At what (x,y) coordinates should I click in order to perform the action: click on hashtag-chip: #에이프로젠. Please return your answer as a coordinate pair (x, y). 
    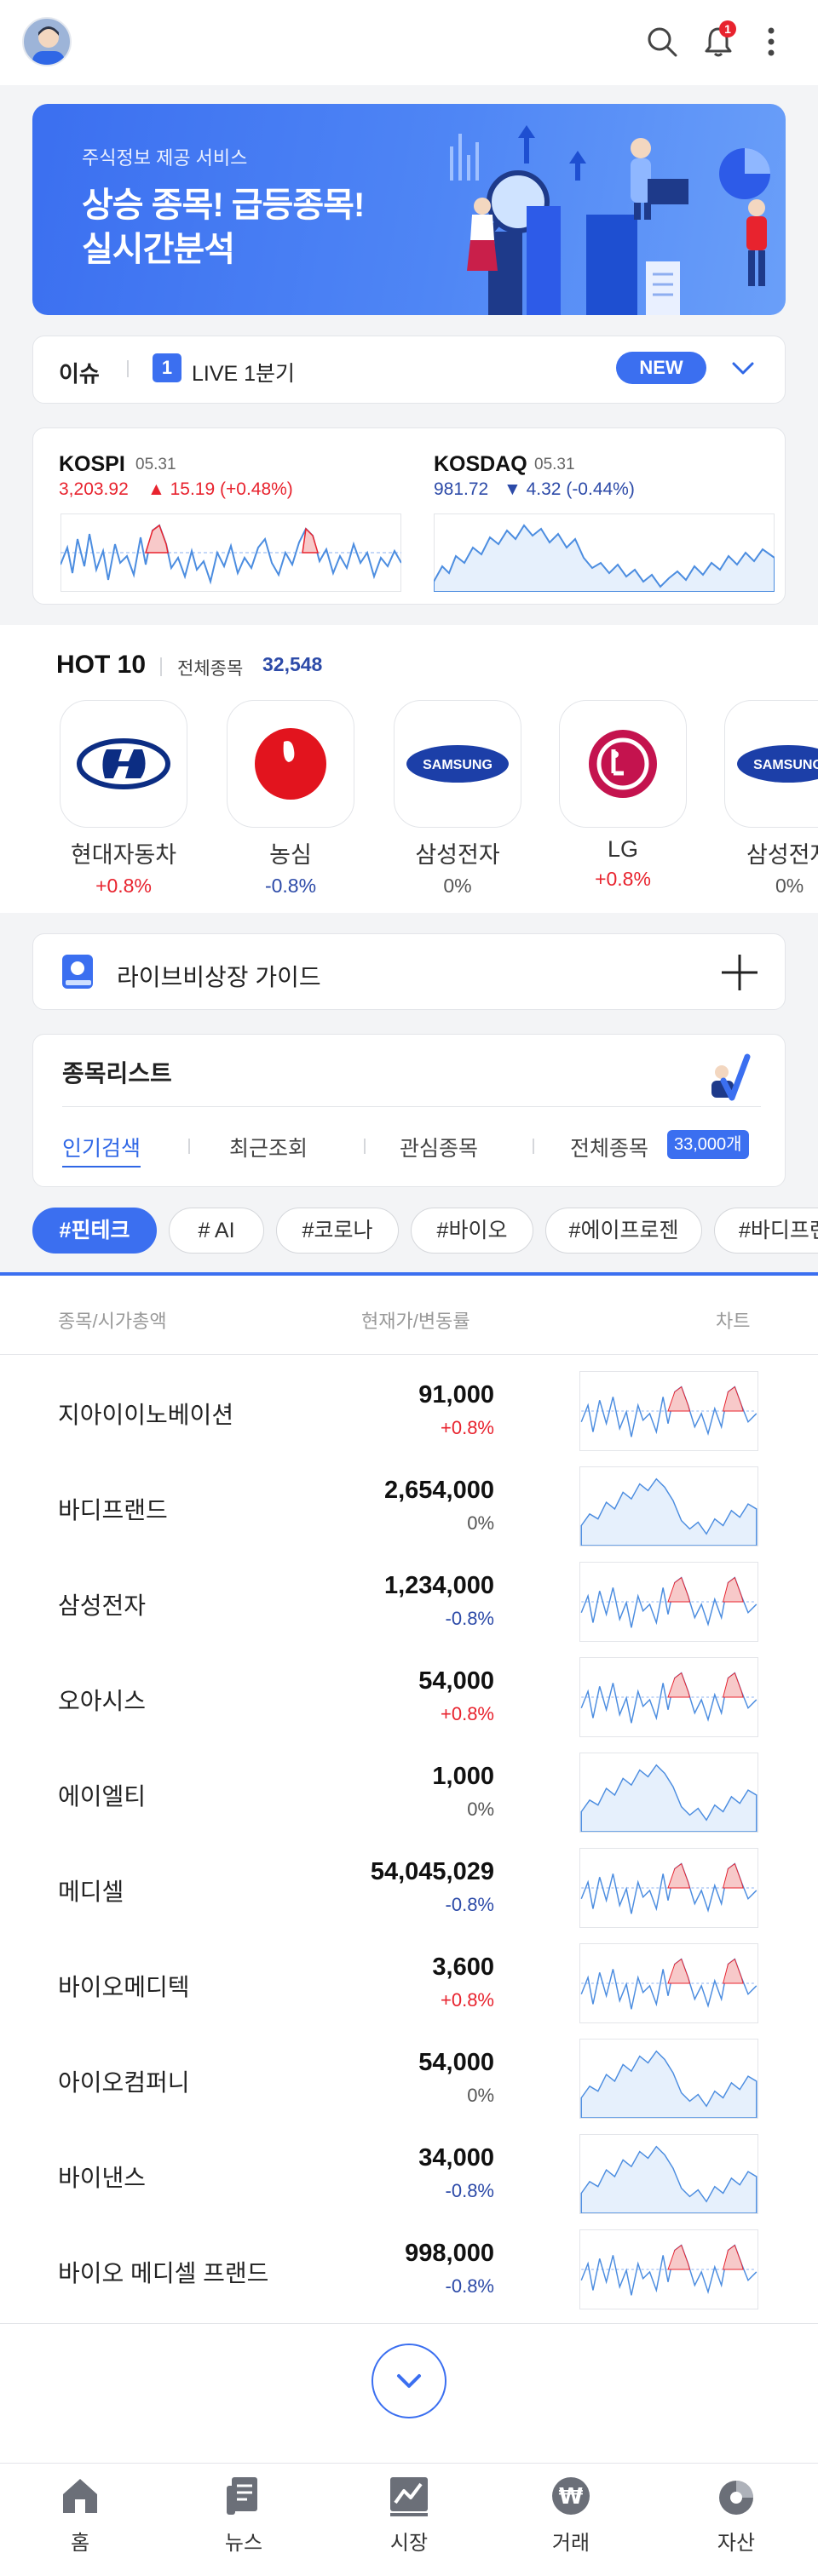
    Looking at the image, I should click on (623, 1231).